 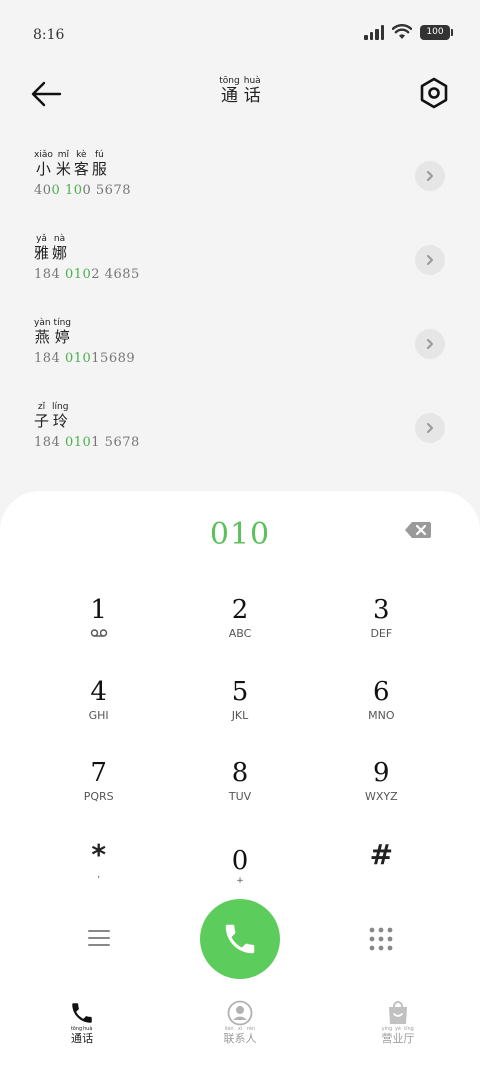 What do you see at coordinates (240, 91) in the screenshot?
I see `page-title: 通tōng 话huà` at bounding box center [240, 91].